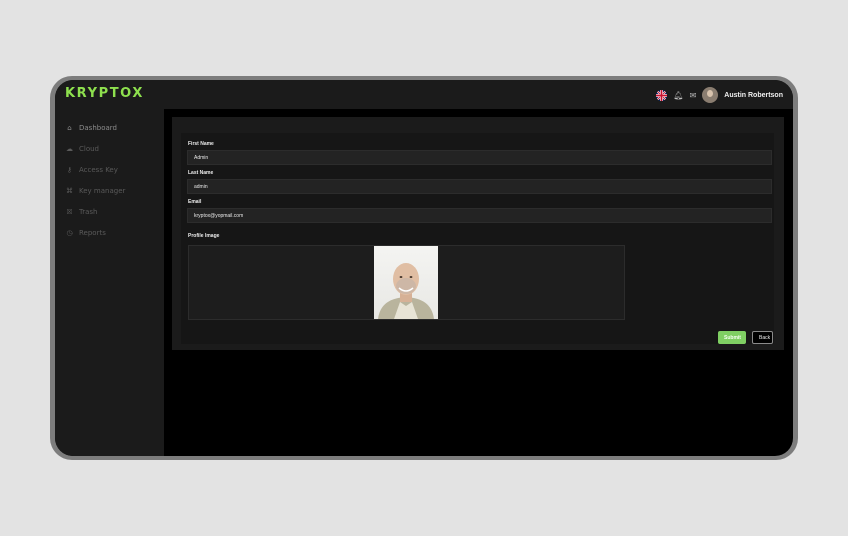 The width and height of the screenshot is (848, 536). What do you see at coordinates (69, 191) in the screenshot?
I see `key-manager-icon: ⌘` at bounding box center [69, 191].